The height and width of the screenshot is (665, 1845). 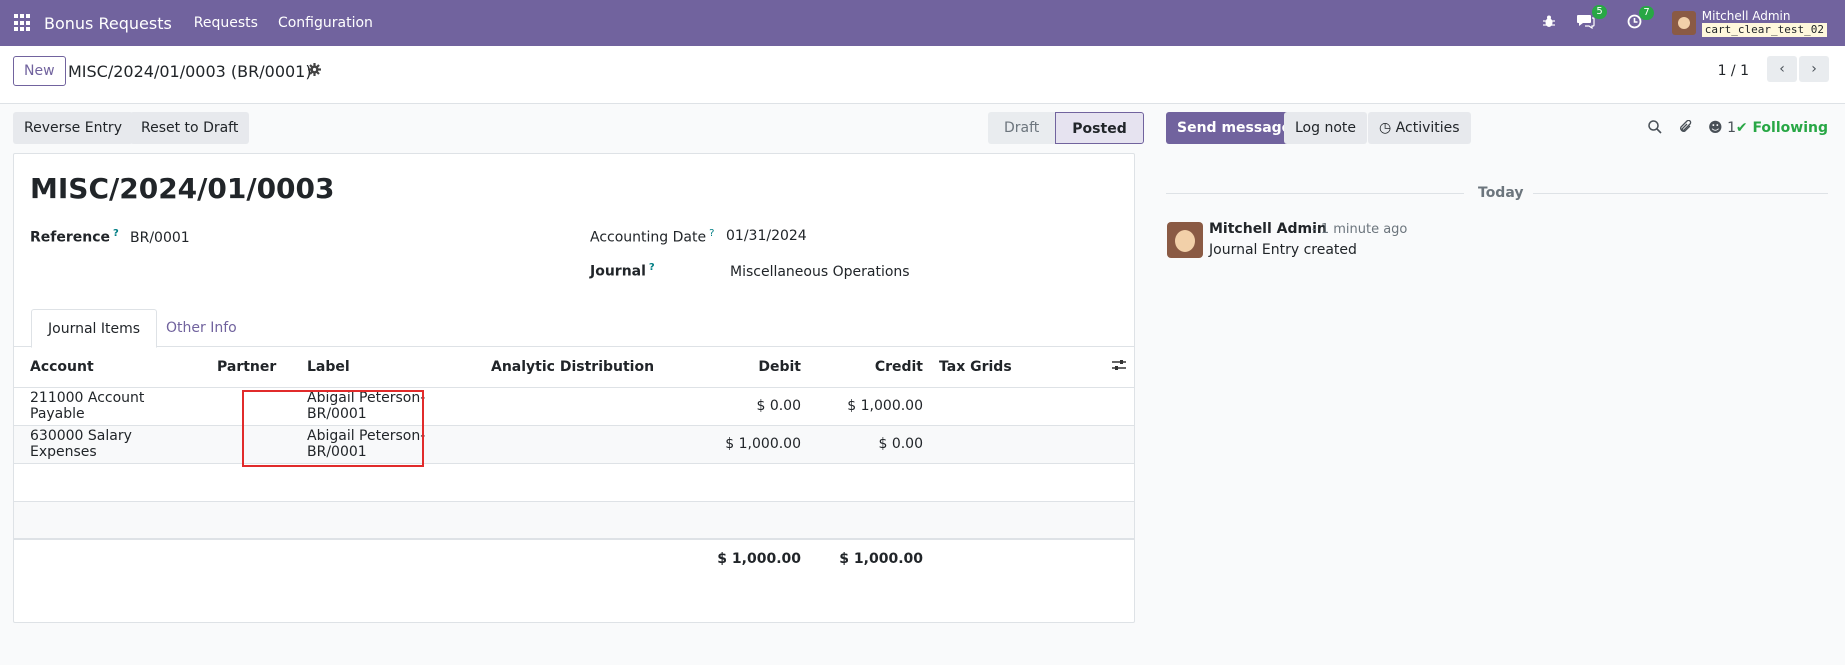 I want to click on tab-other-info: Other Info, so click(x=201, y=328).